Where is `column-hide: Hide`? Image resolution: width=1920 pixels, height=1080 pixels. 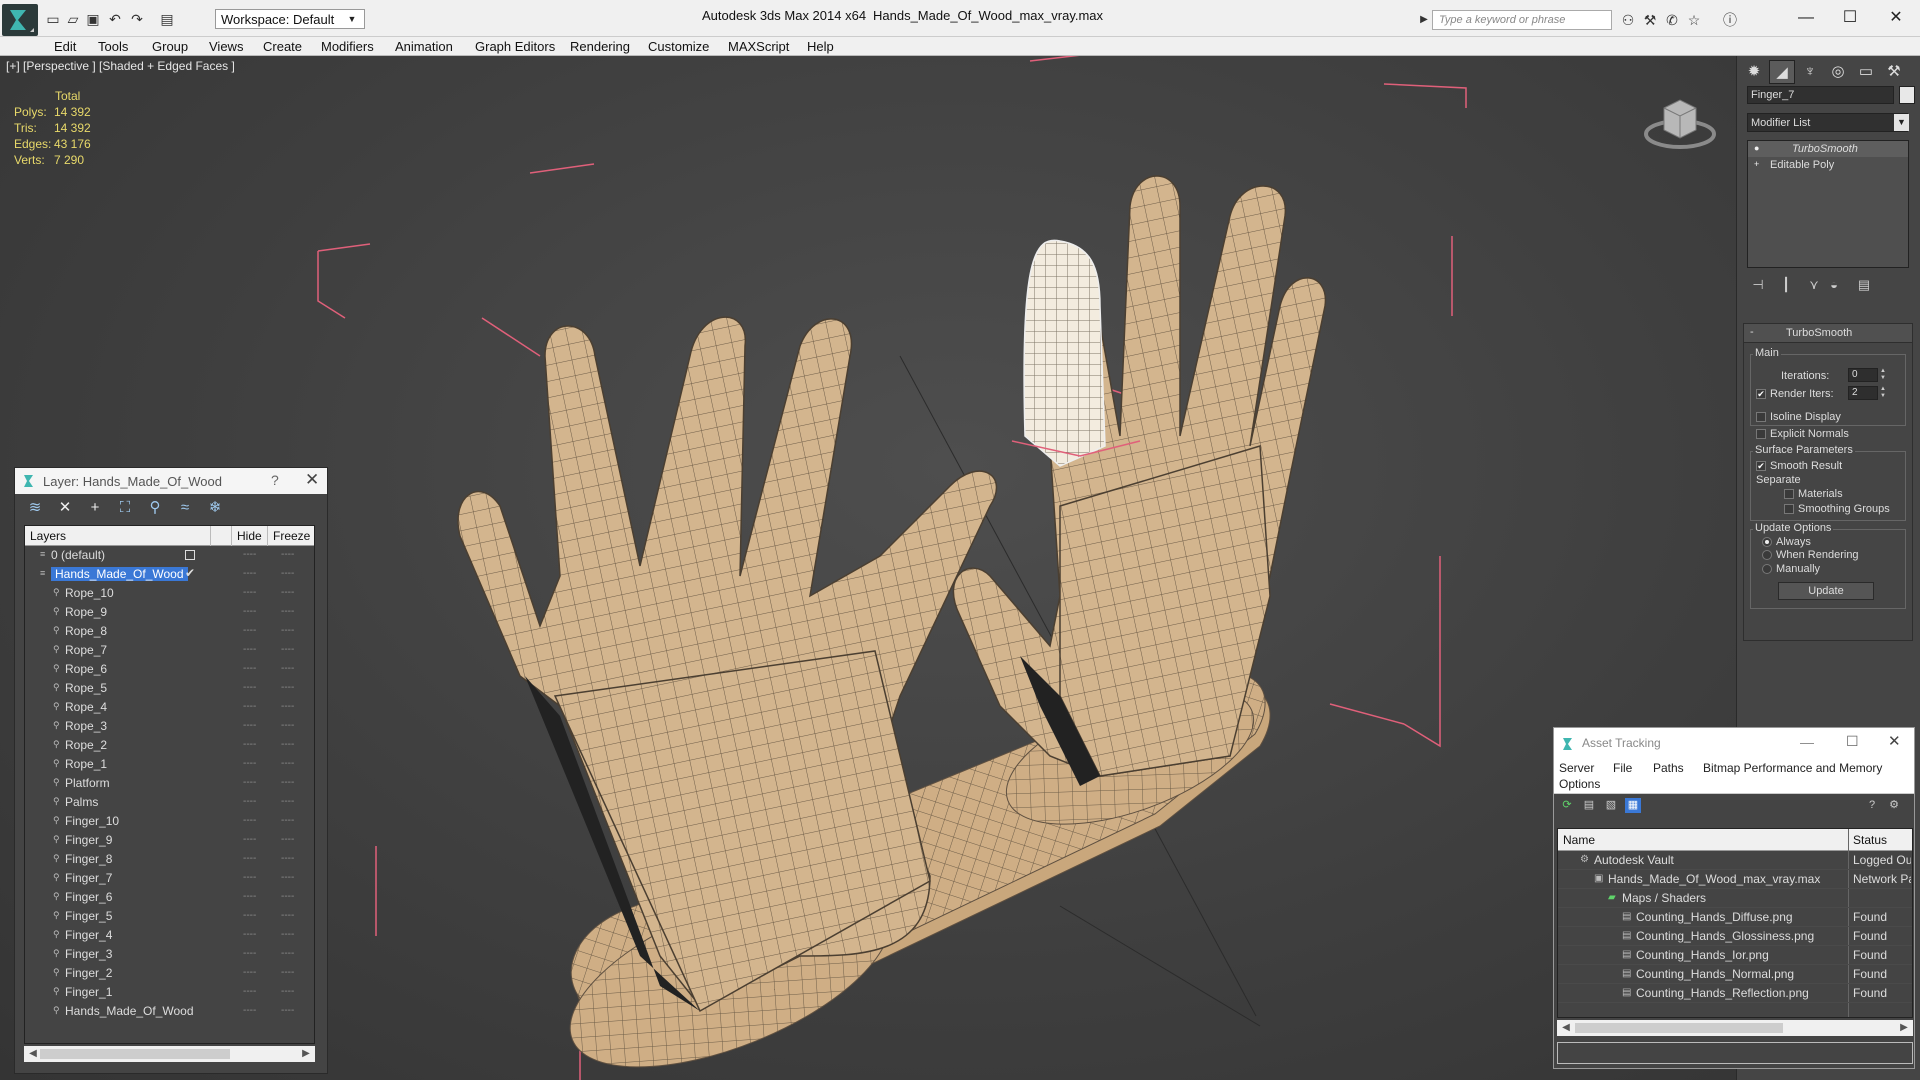
column-hide: Hide is located at coordinates (249, 536).